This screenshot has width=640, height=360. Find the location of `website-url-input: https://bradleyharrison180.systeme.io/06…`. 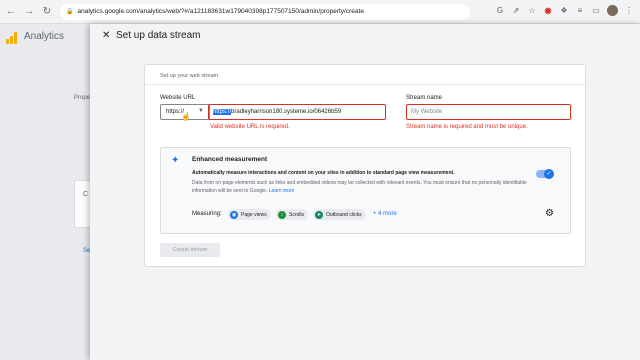

website-url-input: https://bradleyharrison180.systeme.io/06… is located at coordinates (297, 112).